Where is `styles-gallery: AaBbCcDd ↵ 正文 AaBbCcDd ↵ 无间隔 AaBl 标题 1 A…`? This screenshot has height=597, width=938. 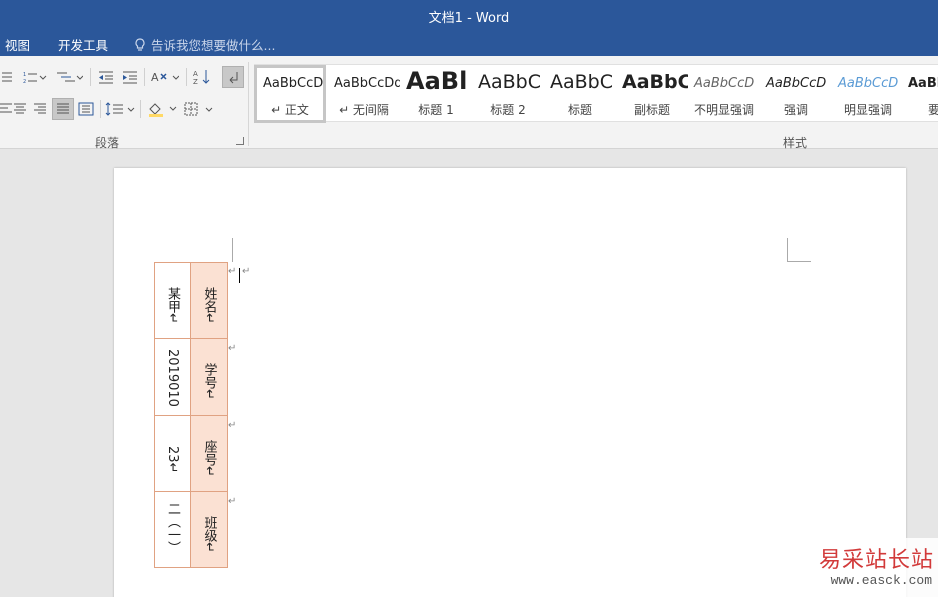
styles-gallery: AaBbCcDd ↵ 正文 AaBbCcDd ↵ 无间隔 AaBl 标题 1 A… is located at coordinates (596, 93).